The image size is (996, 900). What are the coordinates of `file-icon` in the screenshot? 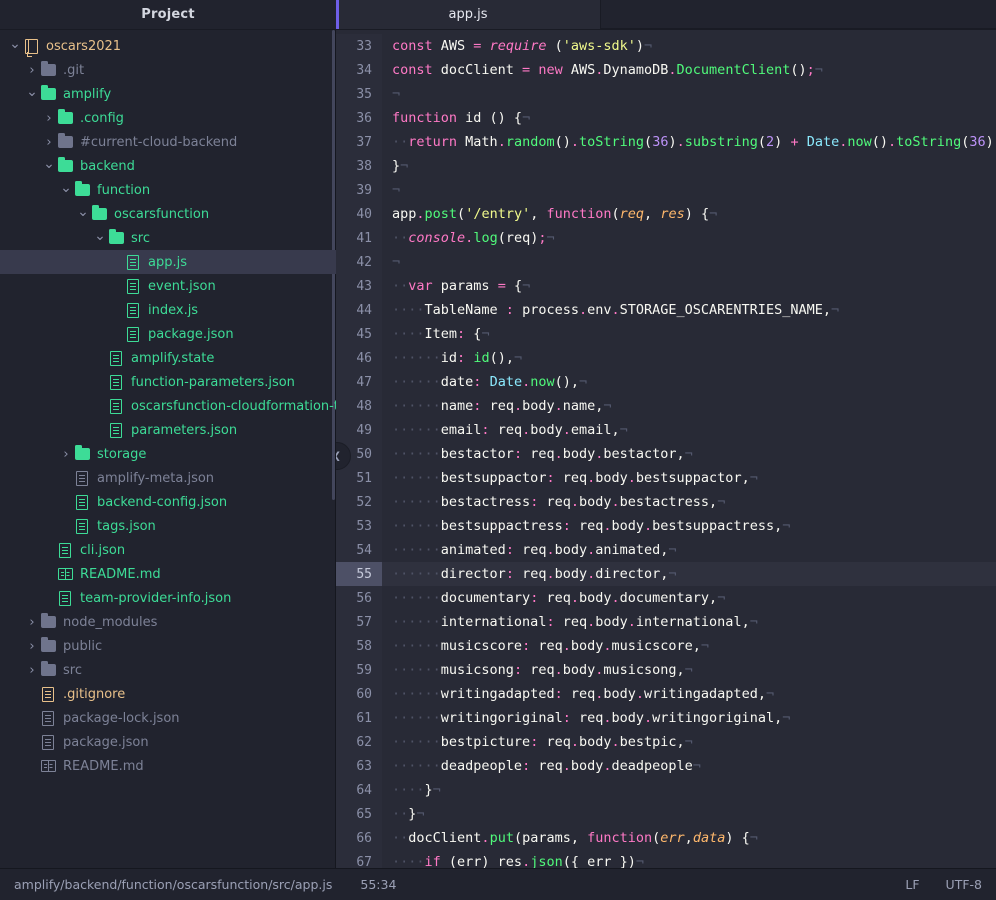 It's located at (116, 358).